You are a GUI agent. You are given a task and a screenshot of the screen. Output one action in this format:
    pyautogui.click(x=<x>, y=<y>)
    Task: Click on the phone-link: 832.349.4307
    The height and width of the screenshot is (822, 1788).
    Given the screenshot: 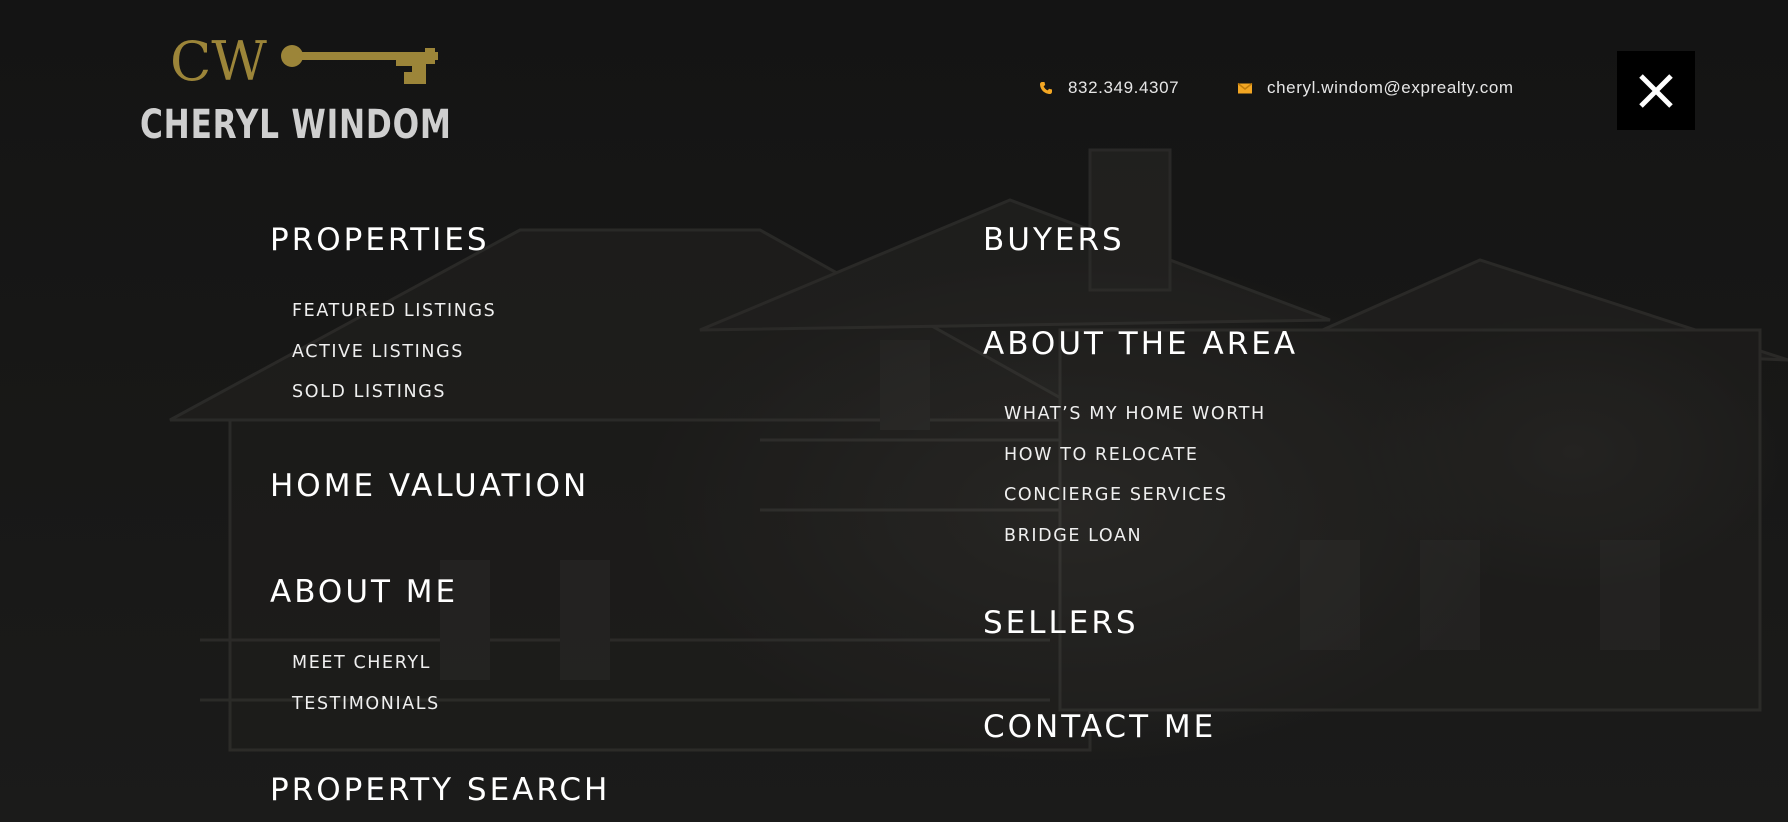 What is the action you would take?
    pyautogui.click(x=1108, y=88)
    